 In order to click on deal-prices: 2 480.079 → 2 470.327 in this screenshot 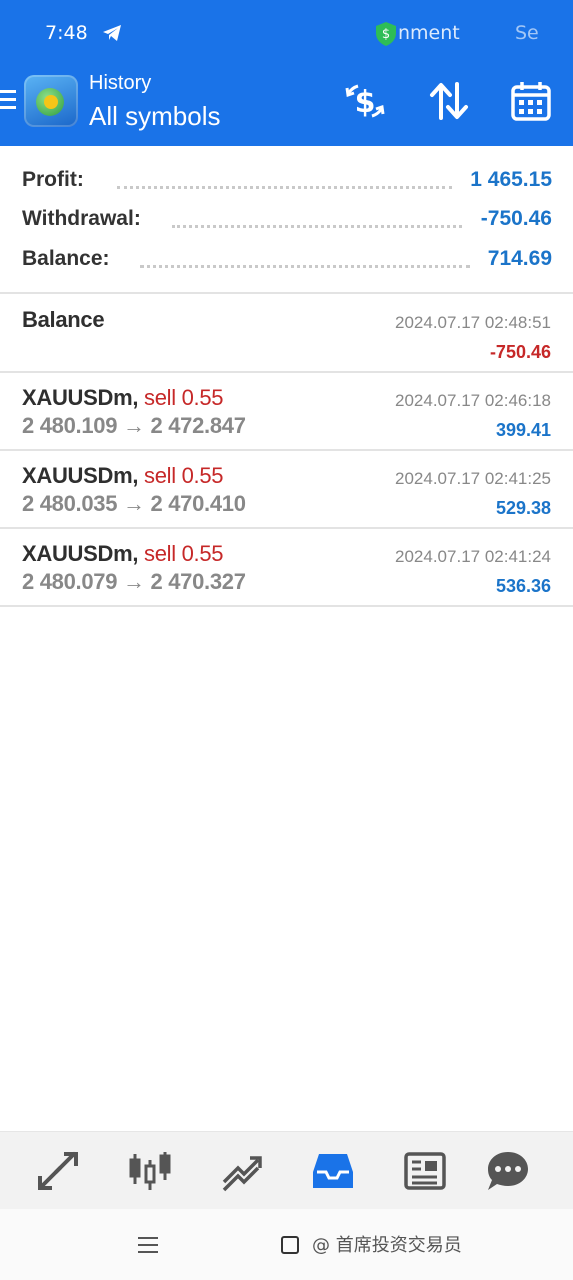, I will do `click(134, 581)`.